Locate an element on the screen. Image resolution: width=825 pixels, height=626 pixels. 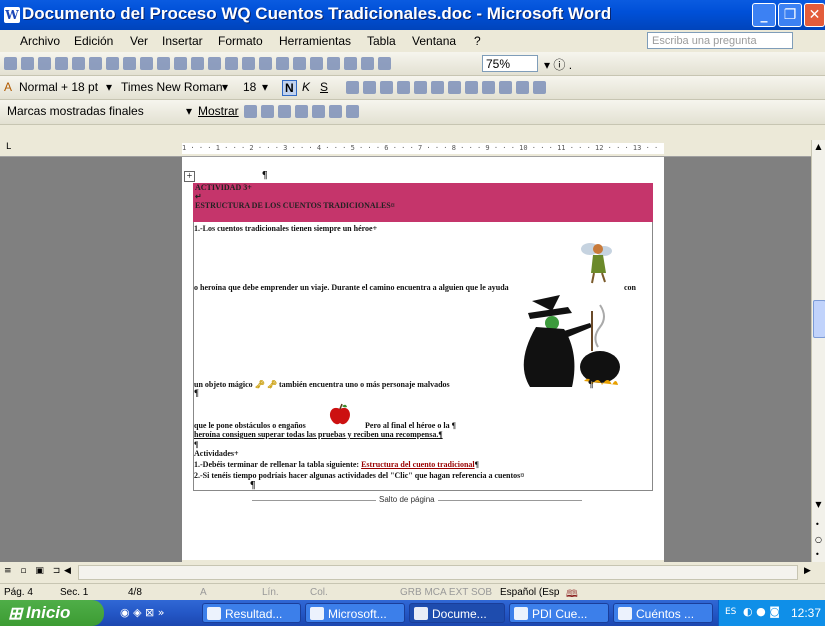
menu-tabla: Tabla is located at coordinates (381, 41).